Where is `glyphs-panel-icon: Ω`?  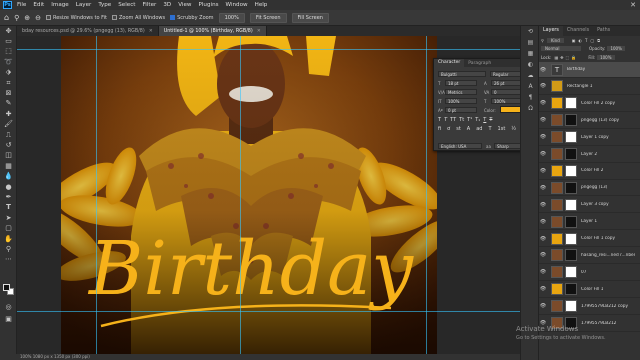
glyphs-panel-icon: Ω is located at coordinates (530, 108).